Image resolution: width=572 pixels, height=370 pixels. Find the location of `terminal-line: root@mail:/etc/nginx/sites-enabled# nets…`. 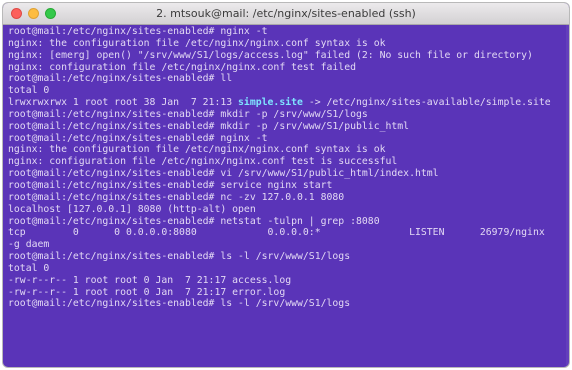

terminal-line: root@mail:/etc/nginx/sites-enabled# nets… is located at coordinates (194, 221).